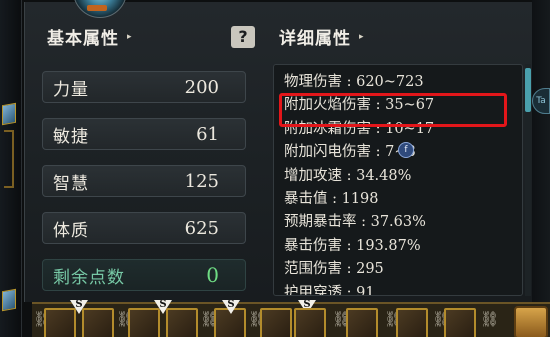  I want to click on help-icon: ?, so click(243, 37).